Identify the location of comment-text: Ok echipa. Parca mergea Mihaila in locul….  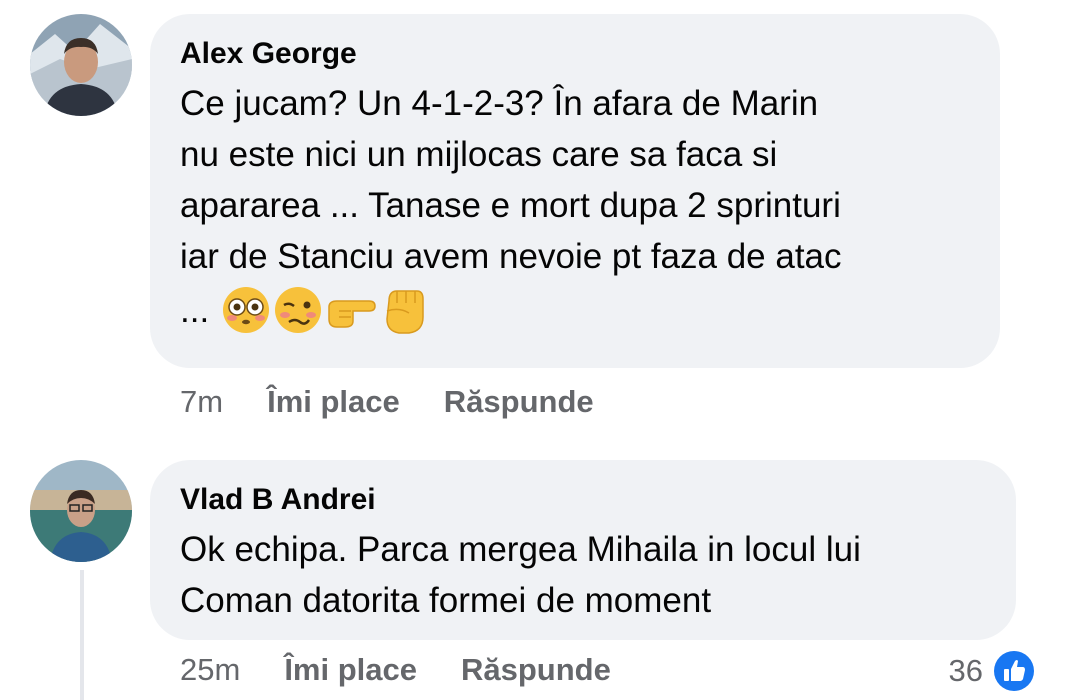
(583, 575).